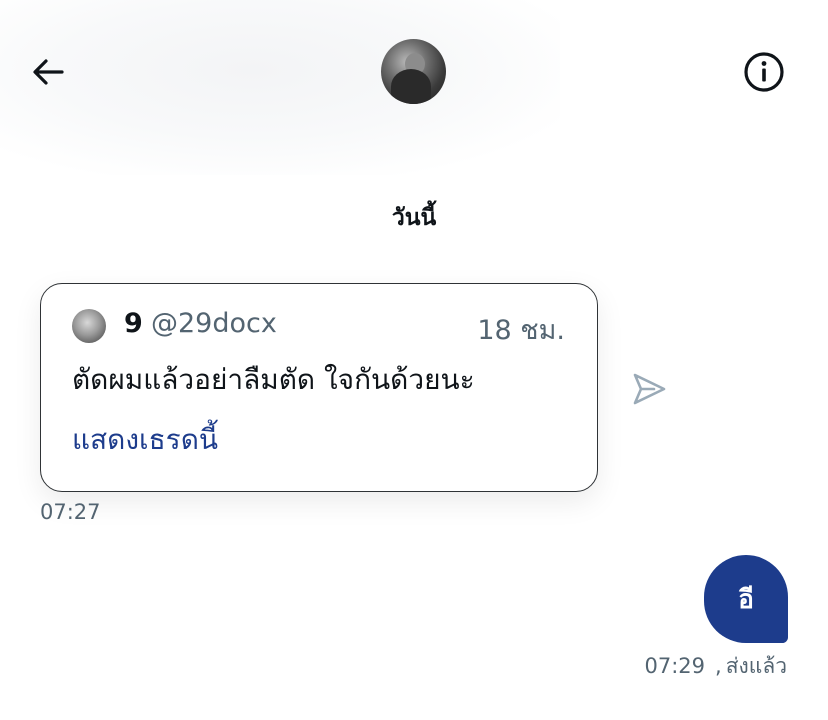  Describe the element at coordinates (214, 323) in the screenshot. I see `tweet-author-handle: @29docx` at that location.